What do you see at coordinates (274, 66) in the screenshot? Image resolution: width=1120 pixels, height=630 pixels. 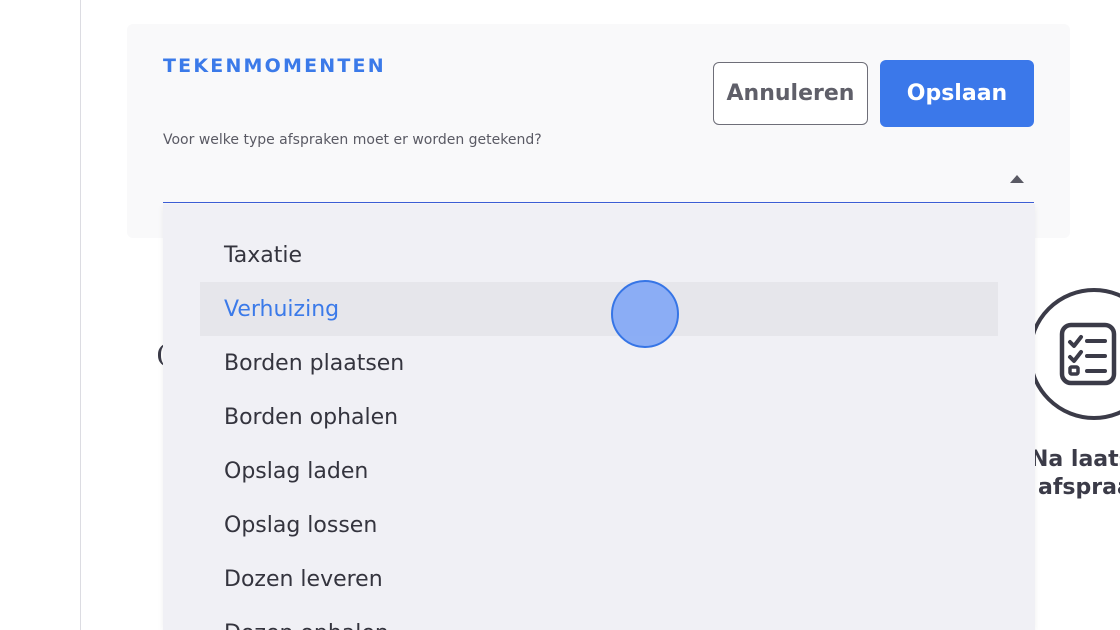 I see `section-title: TEKENMOMENTEN` at bounding box center [274, 66].